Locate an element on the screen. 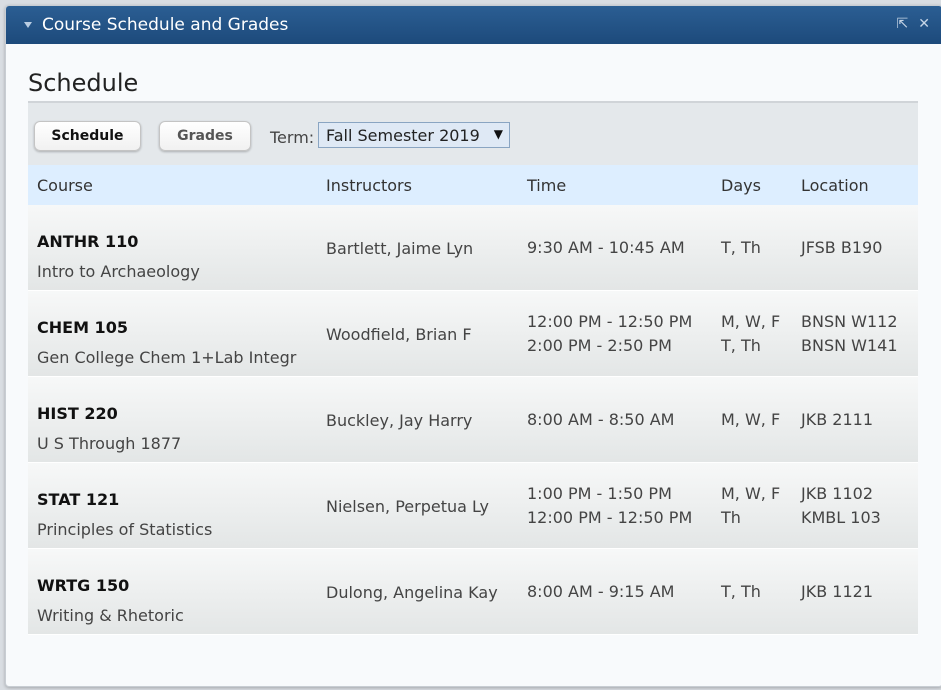  dropdown-arrow-icon: ▼ is located at coordinates (498, 134).